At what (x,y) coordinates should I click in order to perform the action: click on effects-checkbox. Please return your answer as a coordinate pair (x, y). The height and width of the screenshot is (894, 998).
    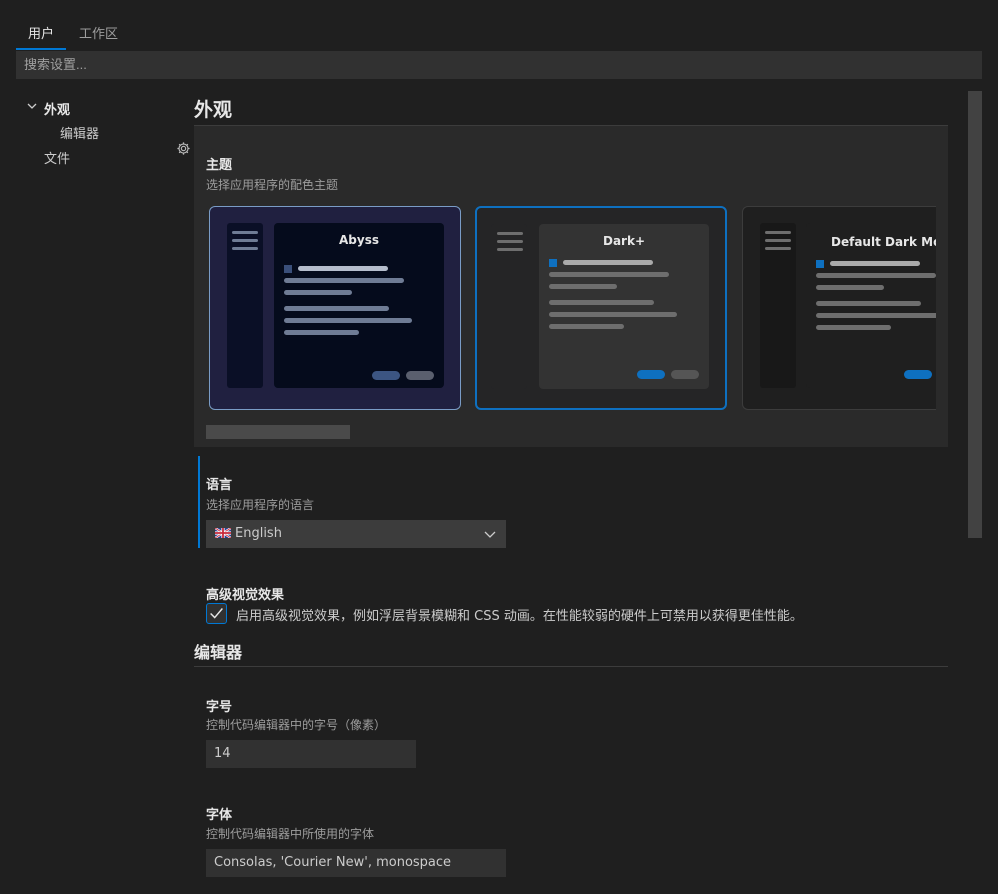
    Looking at the image, I should click on (216, 613).